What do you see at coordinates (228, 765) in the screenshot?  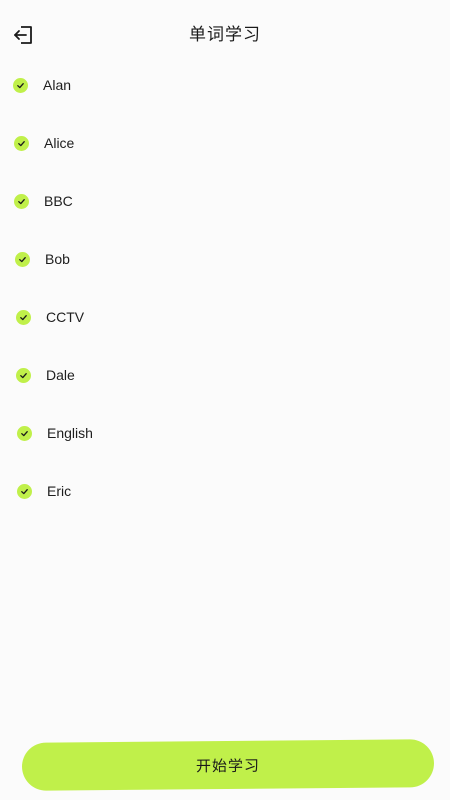 I see `start-learning-button: 开始学习` at bounding box center [228, 765].